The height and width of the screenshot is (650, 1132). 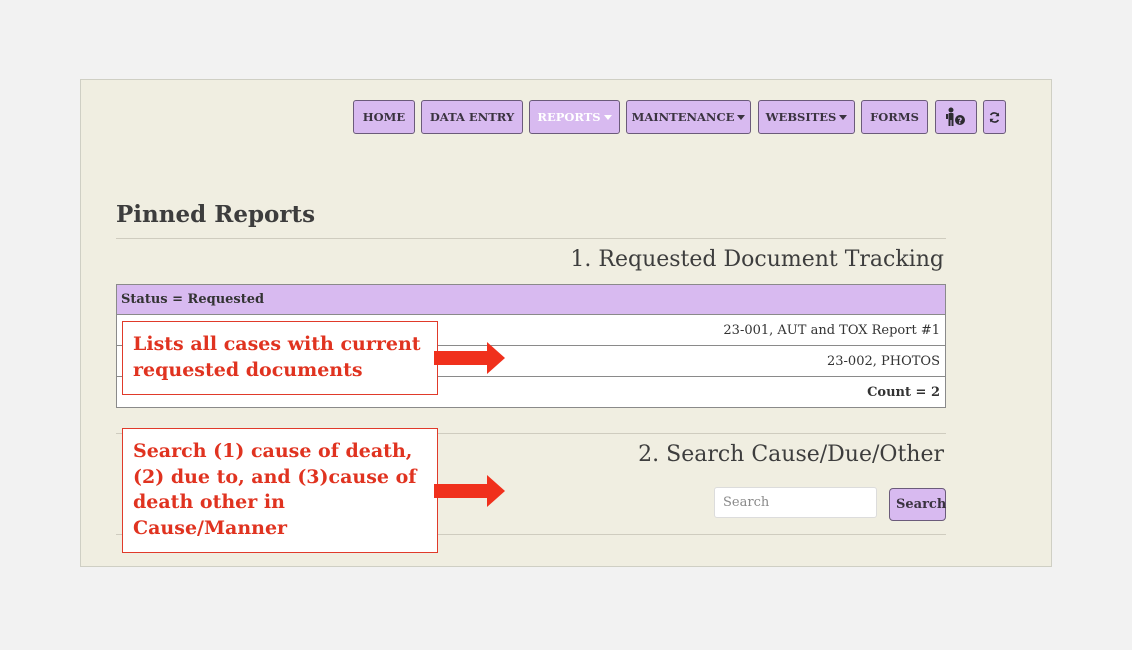 What do you see at coordinates (801, 117) in the screenshot?
I see `nav-websites-label: WEBSITES` at bounding box center [801, 117].